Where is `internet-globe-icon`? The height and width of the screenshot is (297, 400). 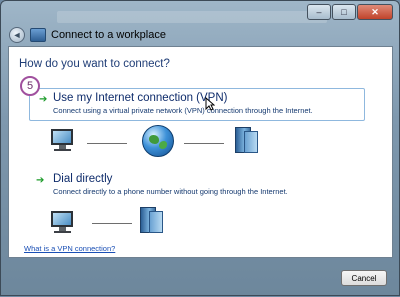 internet-globe-icon is located at coordinates (158, 141).